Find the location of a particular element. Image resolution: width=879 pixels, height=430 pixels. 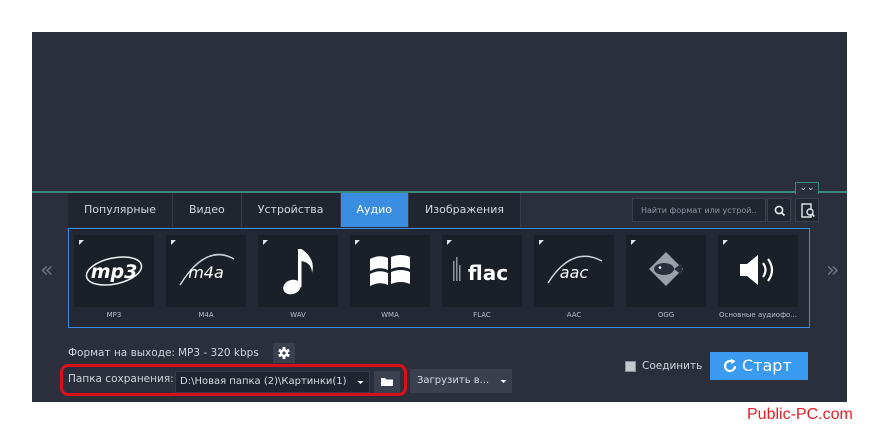

ogg-fish-icon is located at coordinates (666, 269).